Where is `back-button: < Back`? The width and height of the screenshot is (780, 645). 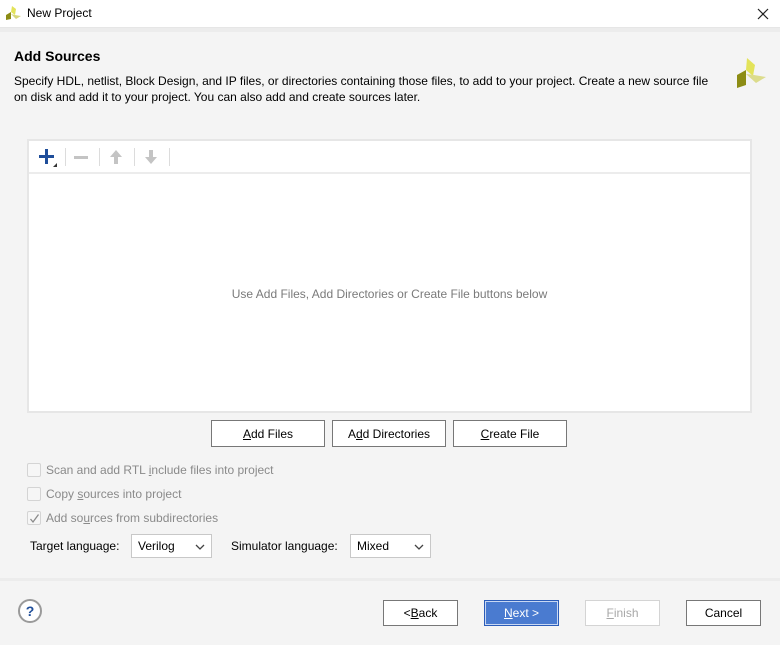 back-button: < Back is located at coordinates (420, 613).